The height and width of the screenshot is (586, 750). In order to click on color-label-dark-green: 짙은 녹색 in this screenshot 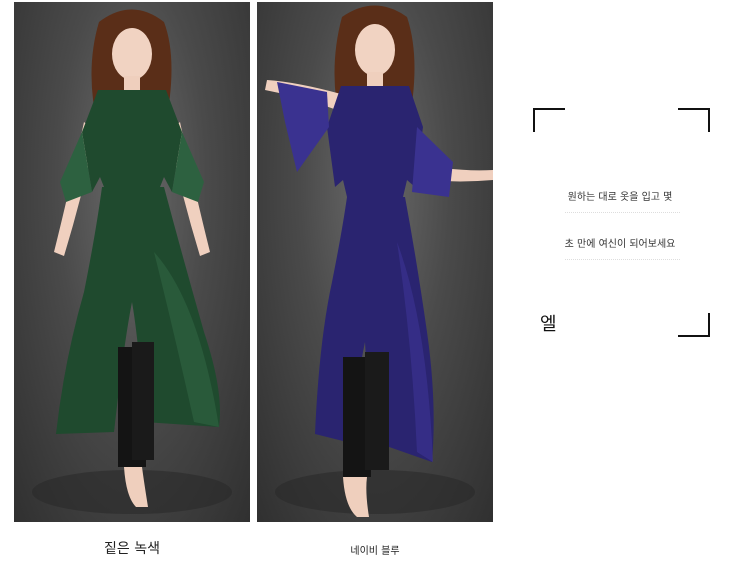, I will do `click(132, 549)`.